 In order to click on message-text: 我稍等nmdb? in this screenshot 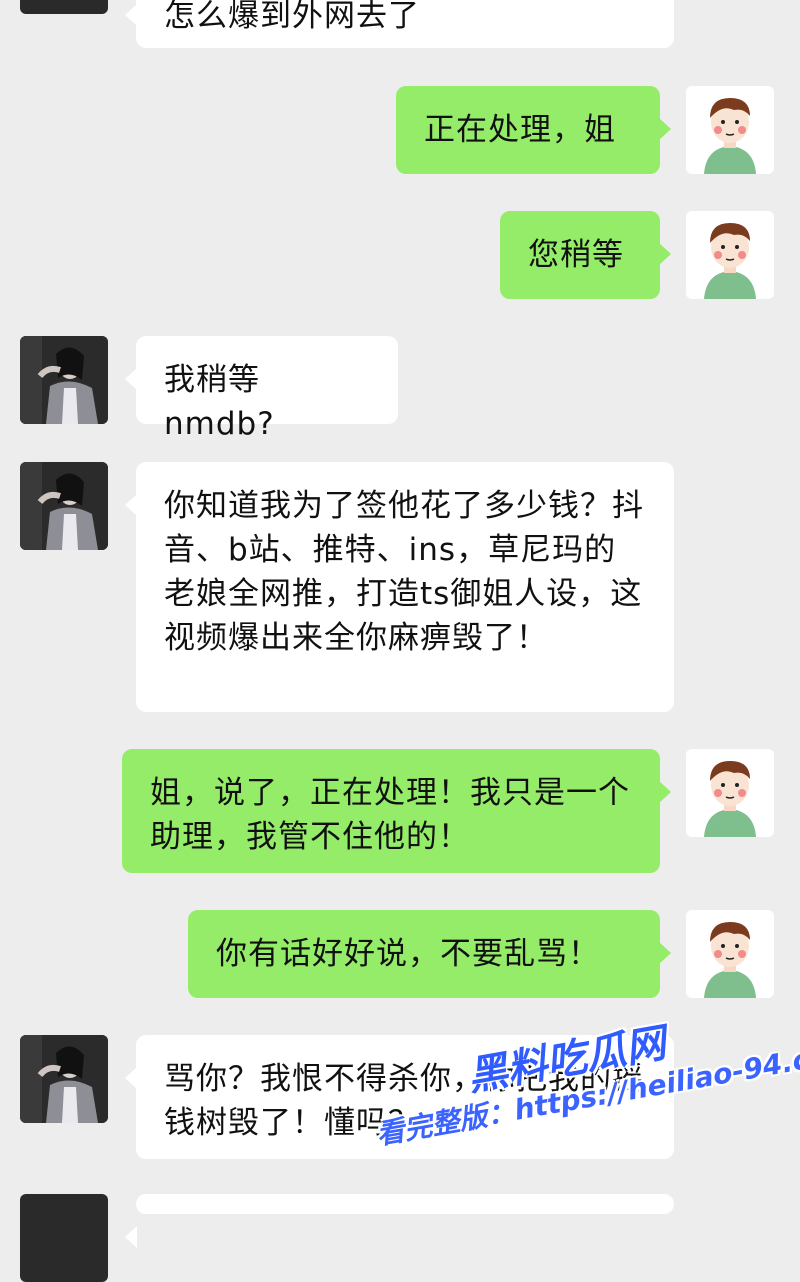, I will do `click(219, 402)`.